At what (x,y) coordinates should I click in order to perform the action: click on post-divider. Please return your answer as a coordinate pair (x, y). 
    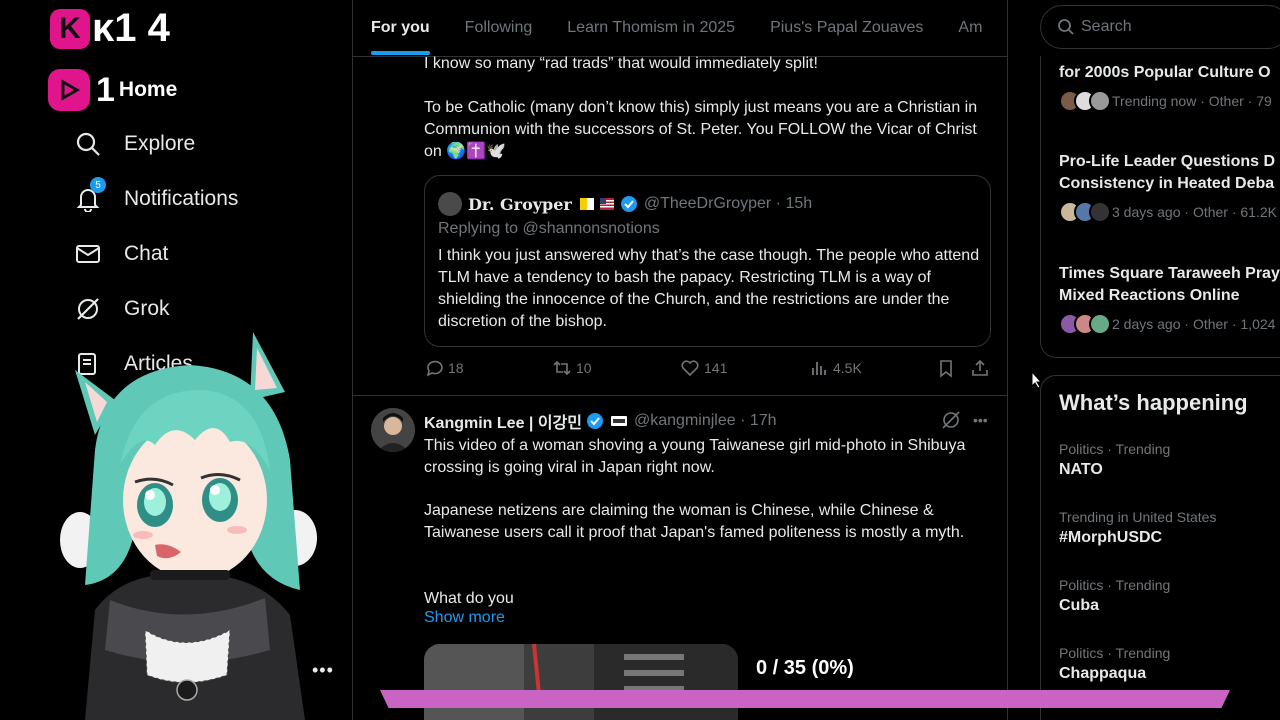
    Looking at the image, I should click on (680, 395).